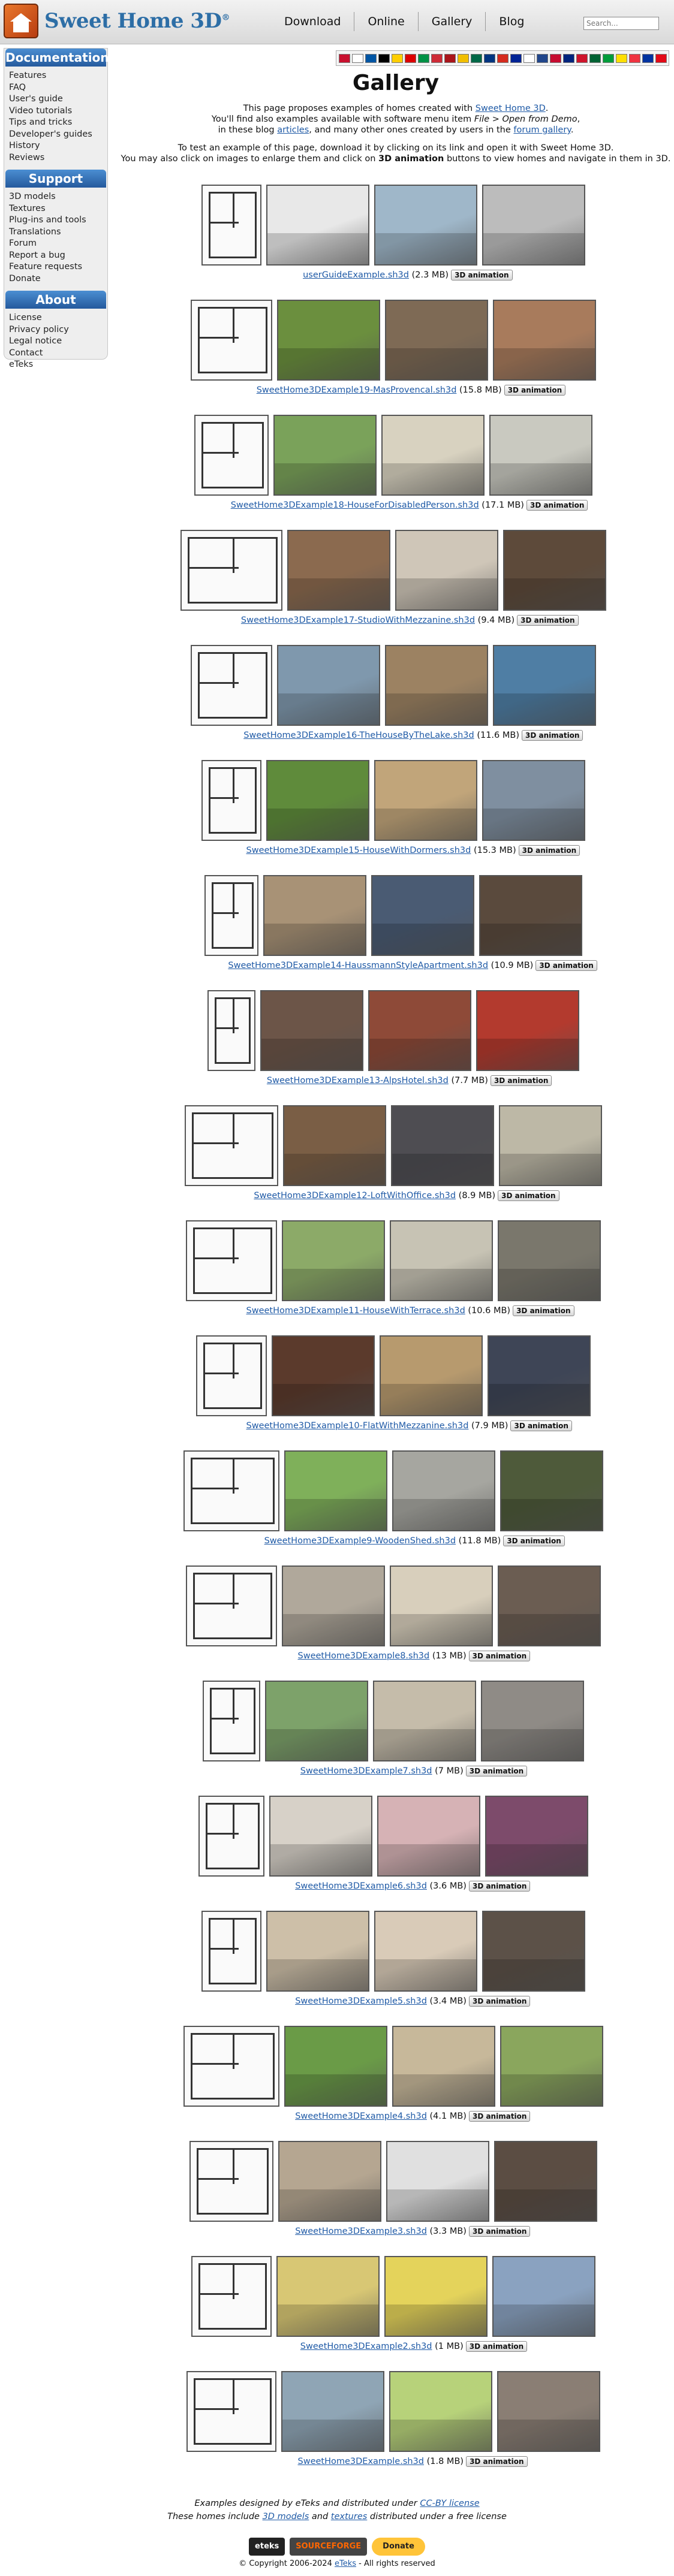  What do you see at coordinates (346, 2563) in the screenshot?
I see `eteks-link: eTeks` at bounding box center [346, 2563].